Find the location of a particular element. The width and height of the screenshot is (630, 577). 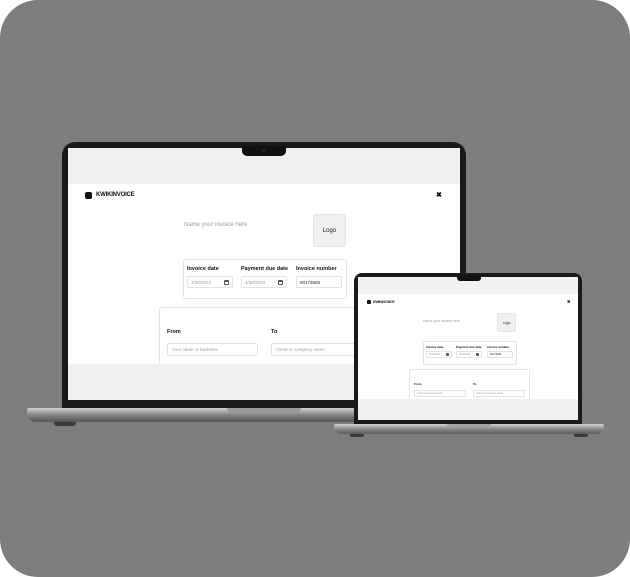

large-laptop-notch is located at coordinates (264, 151).